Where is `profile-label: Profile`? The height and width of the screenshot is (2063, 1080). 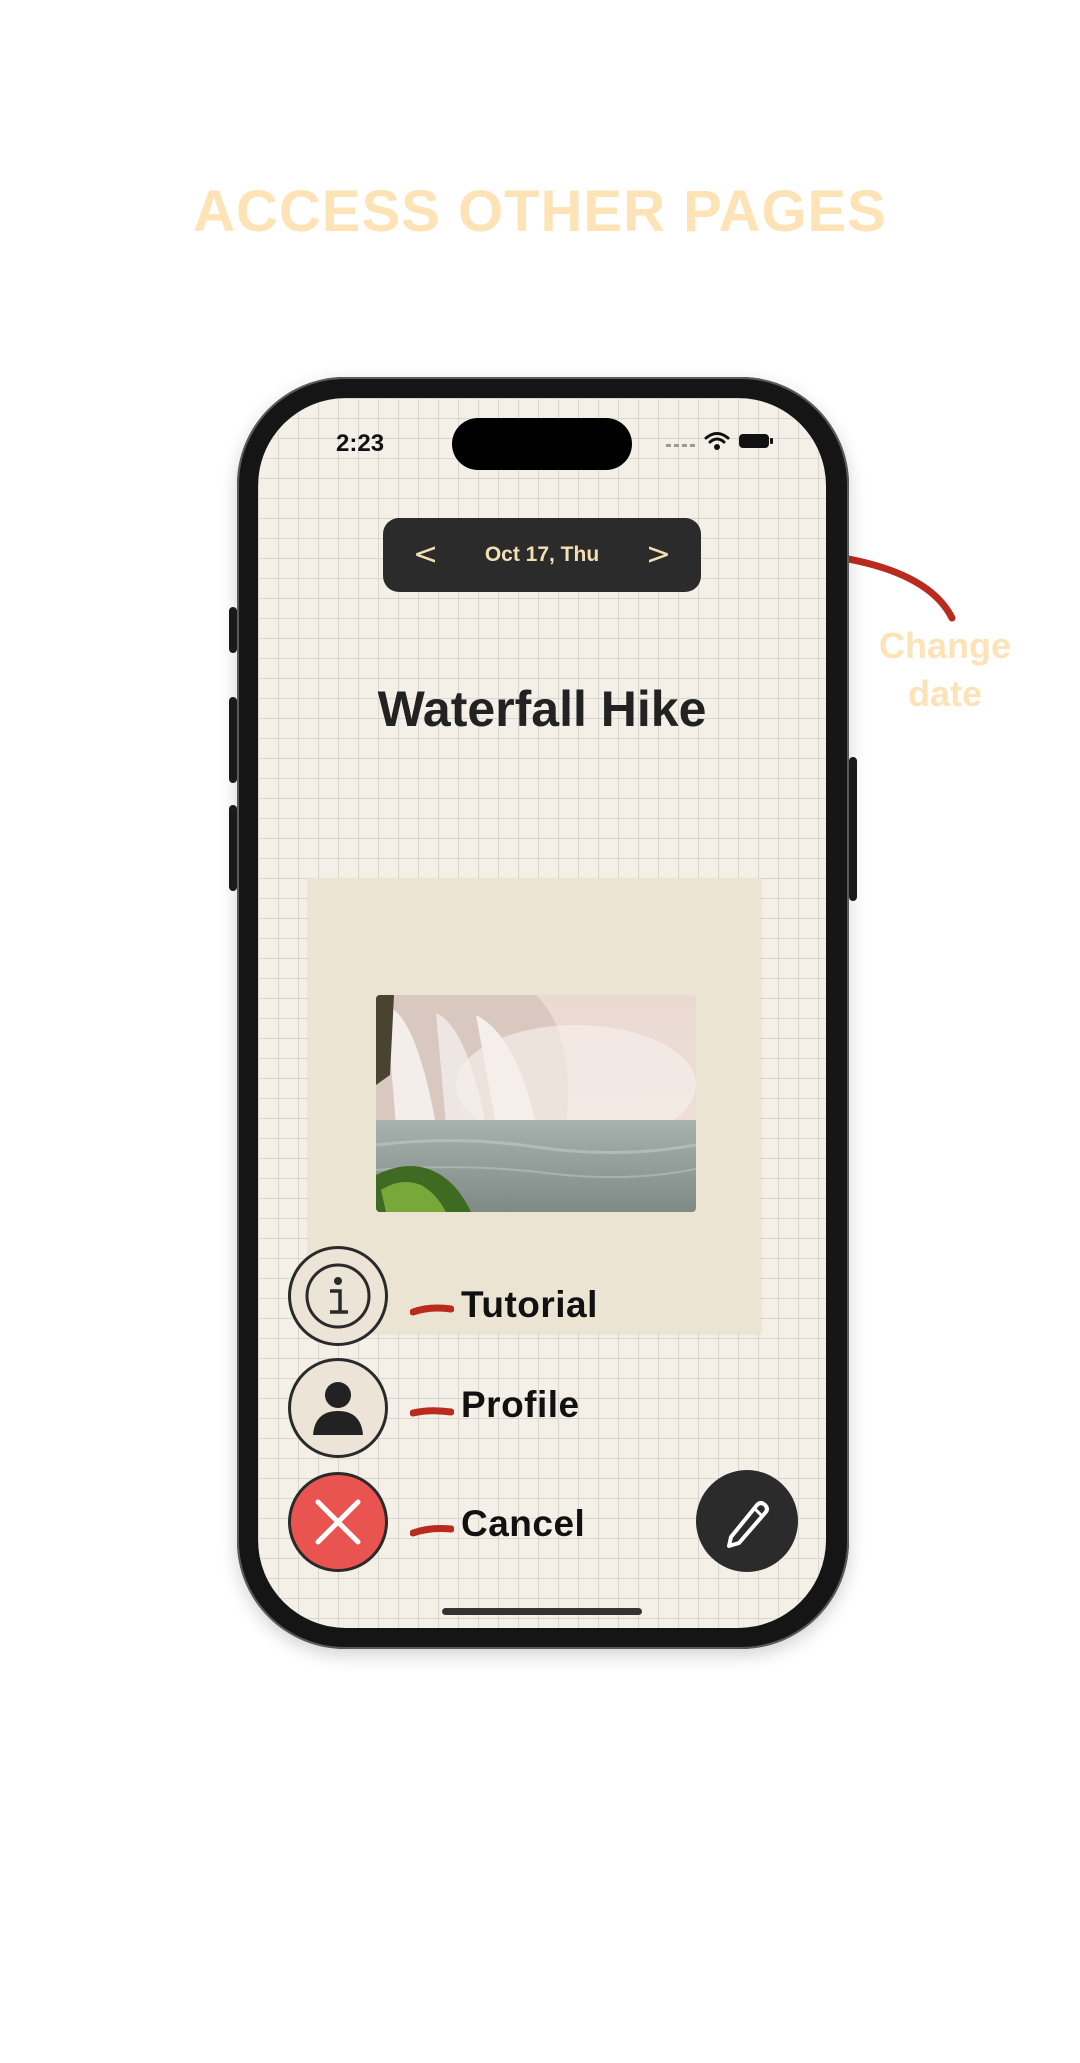
profile-label: Profile is located at coordinates (520, 1405).